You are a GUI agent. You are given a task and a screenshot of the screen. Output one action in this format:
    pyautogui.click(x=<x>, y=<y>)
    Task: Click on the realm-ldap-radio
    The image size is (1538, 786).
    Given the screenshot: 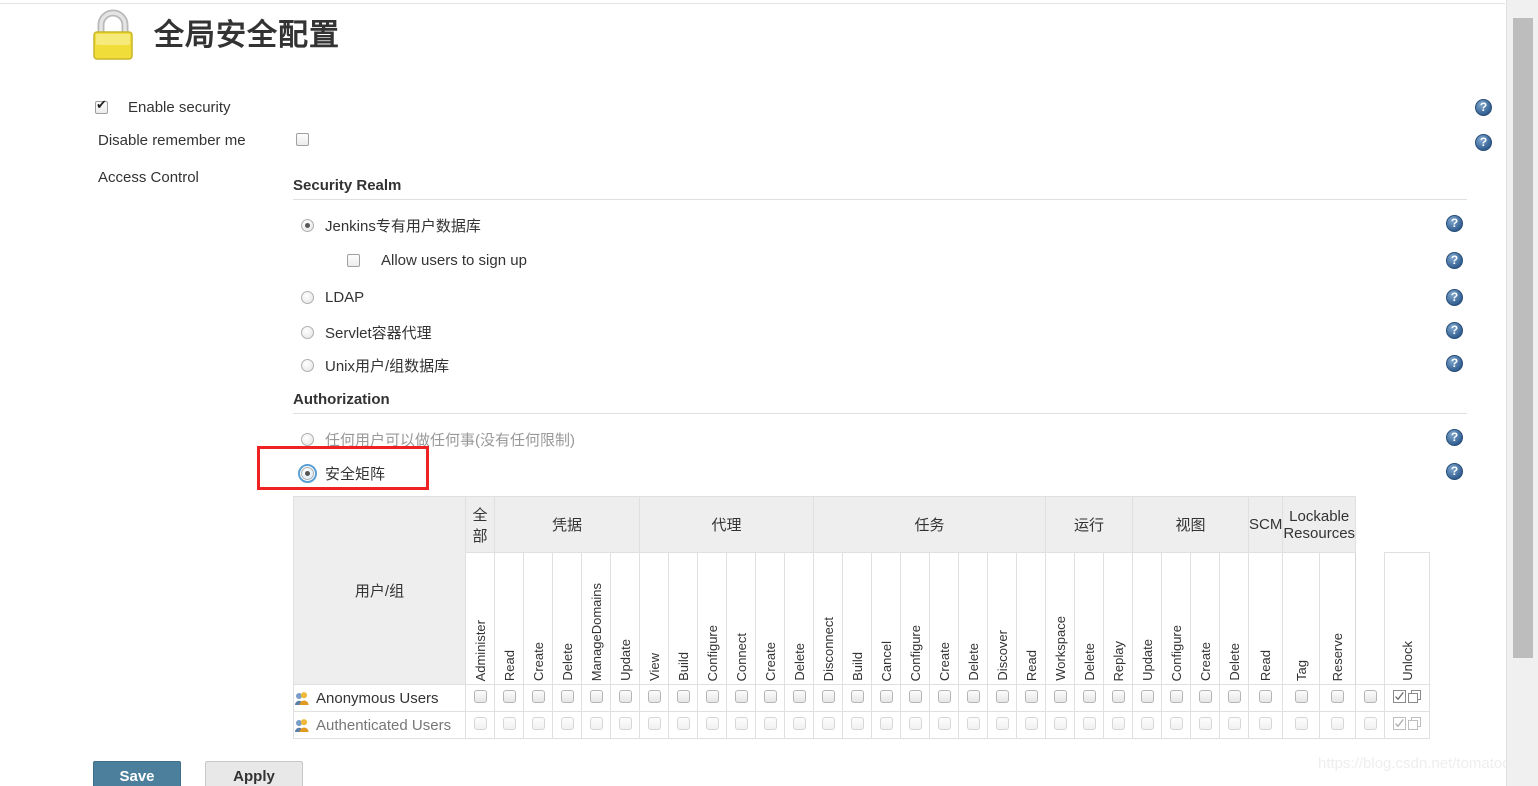 What is the action you would take?
    pyautogui.click(x=307, y=297)
    